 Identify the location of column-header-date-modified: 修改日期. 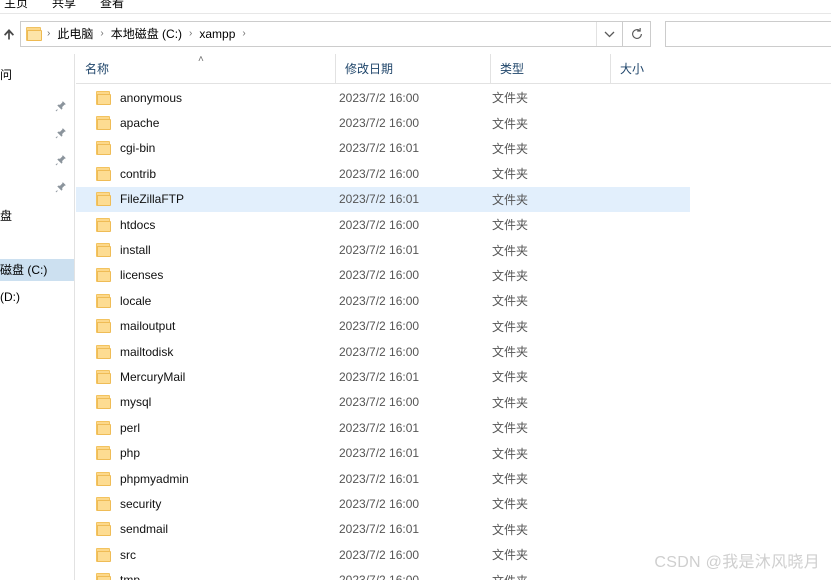
(412, 68).